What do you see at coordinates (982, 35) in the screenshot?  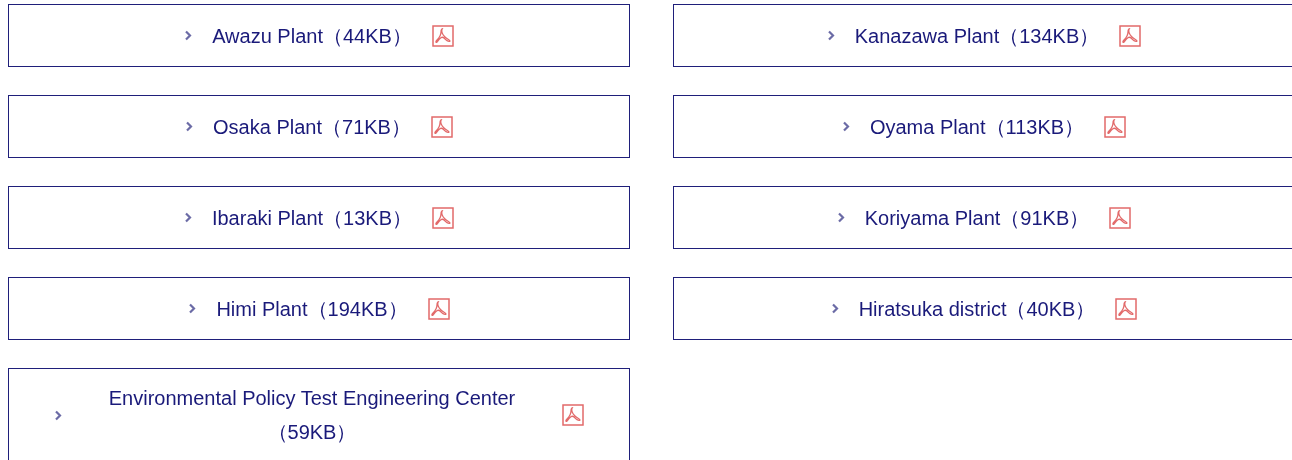 I see `pdf-link: Kanazawa Plant（134KB）` at bounding box center [982, 35].